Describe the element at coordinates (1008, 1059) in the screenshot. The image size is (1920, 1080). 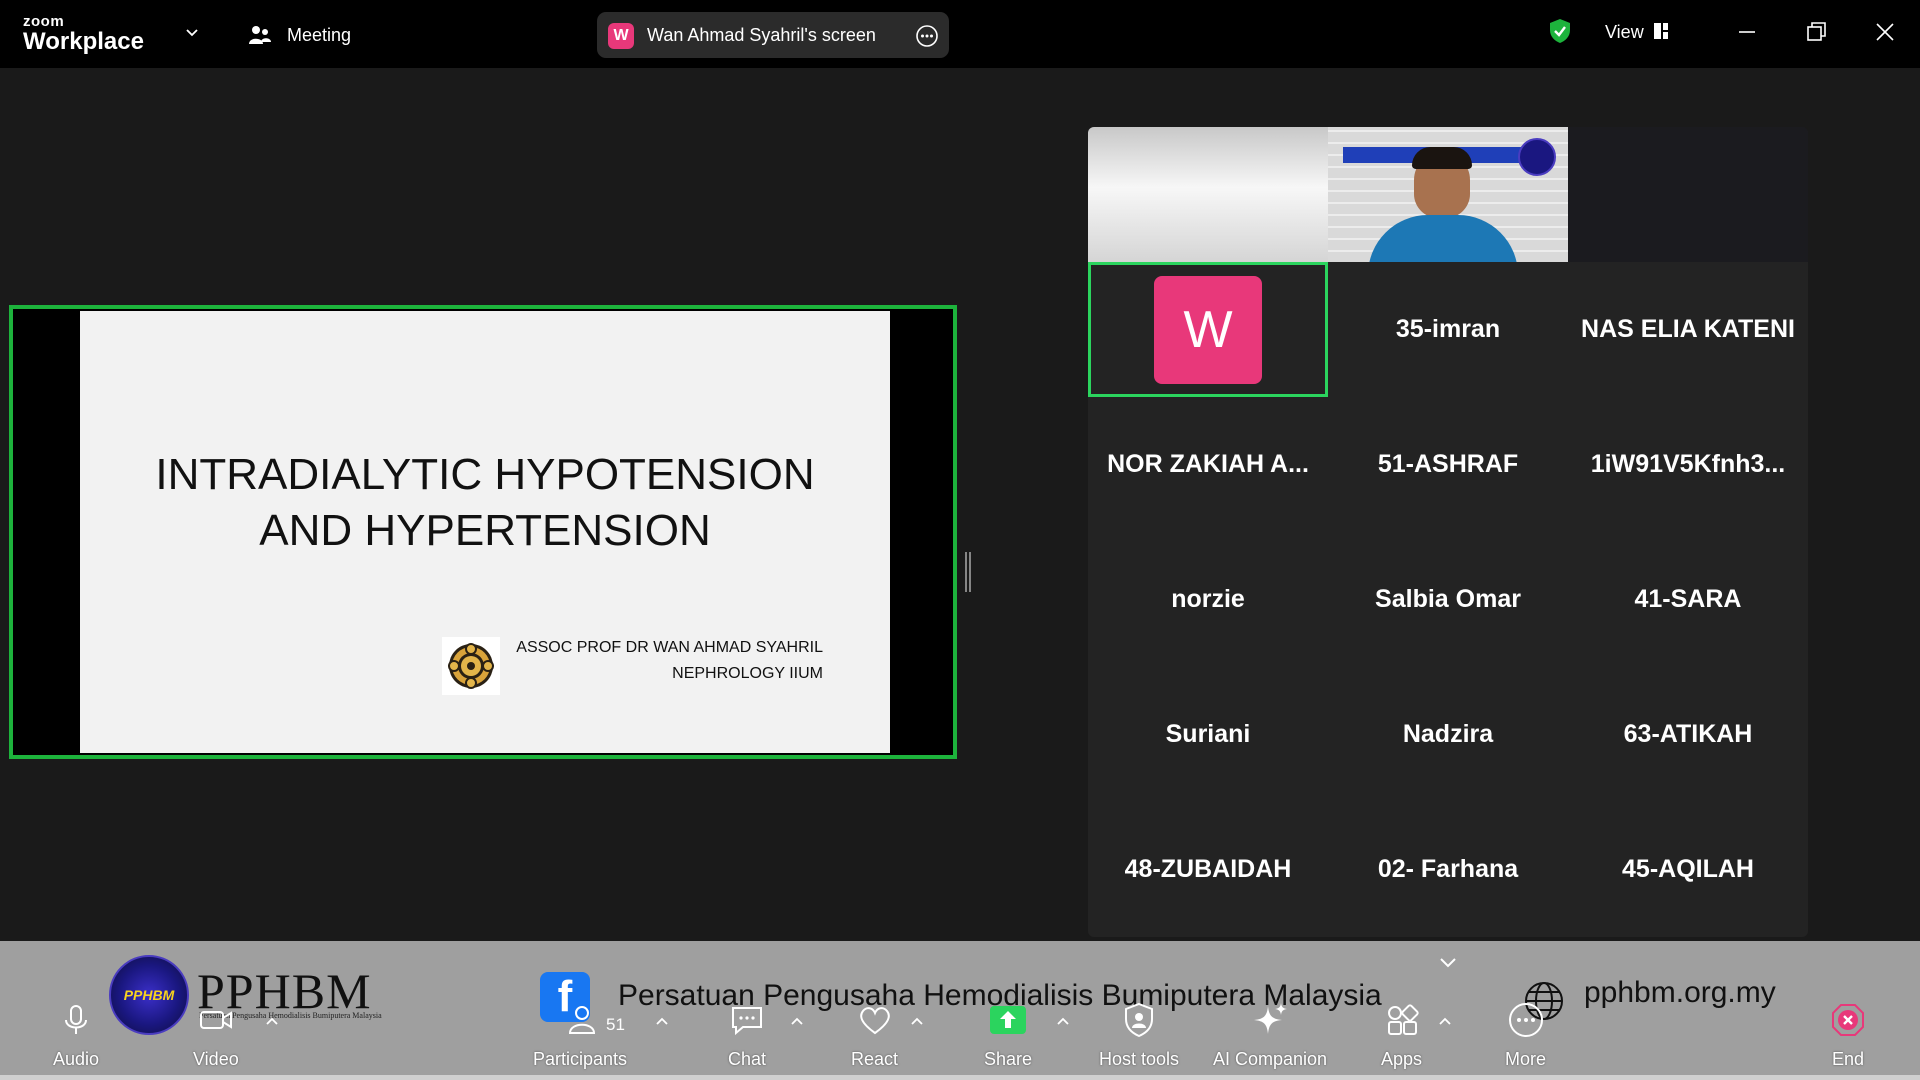
I see `share-label: Share` at that location.